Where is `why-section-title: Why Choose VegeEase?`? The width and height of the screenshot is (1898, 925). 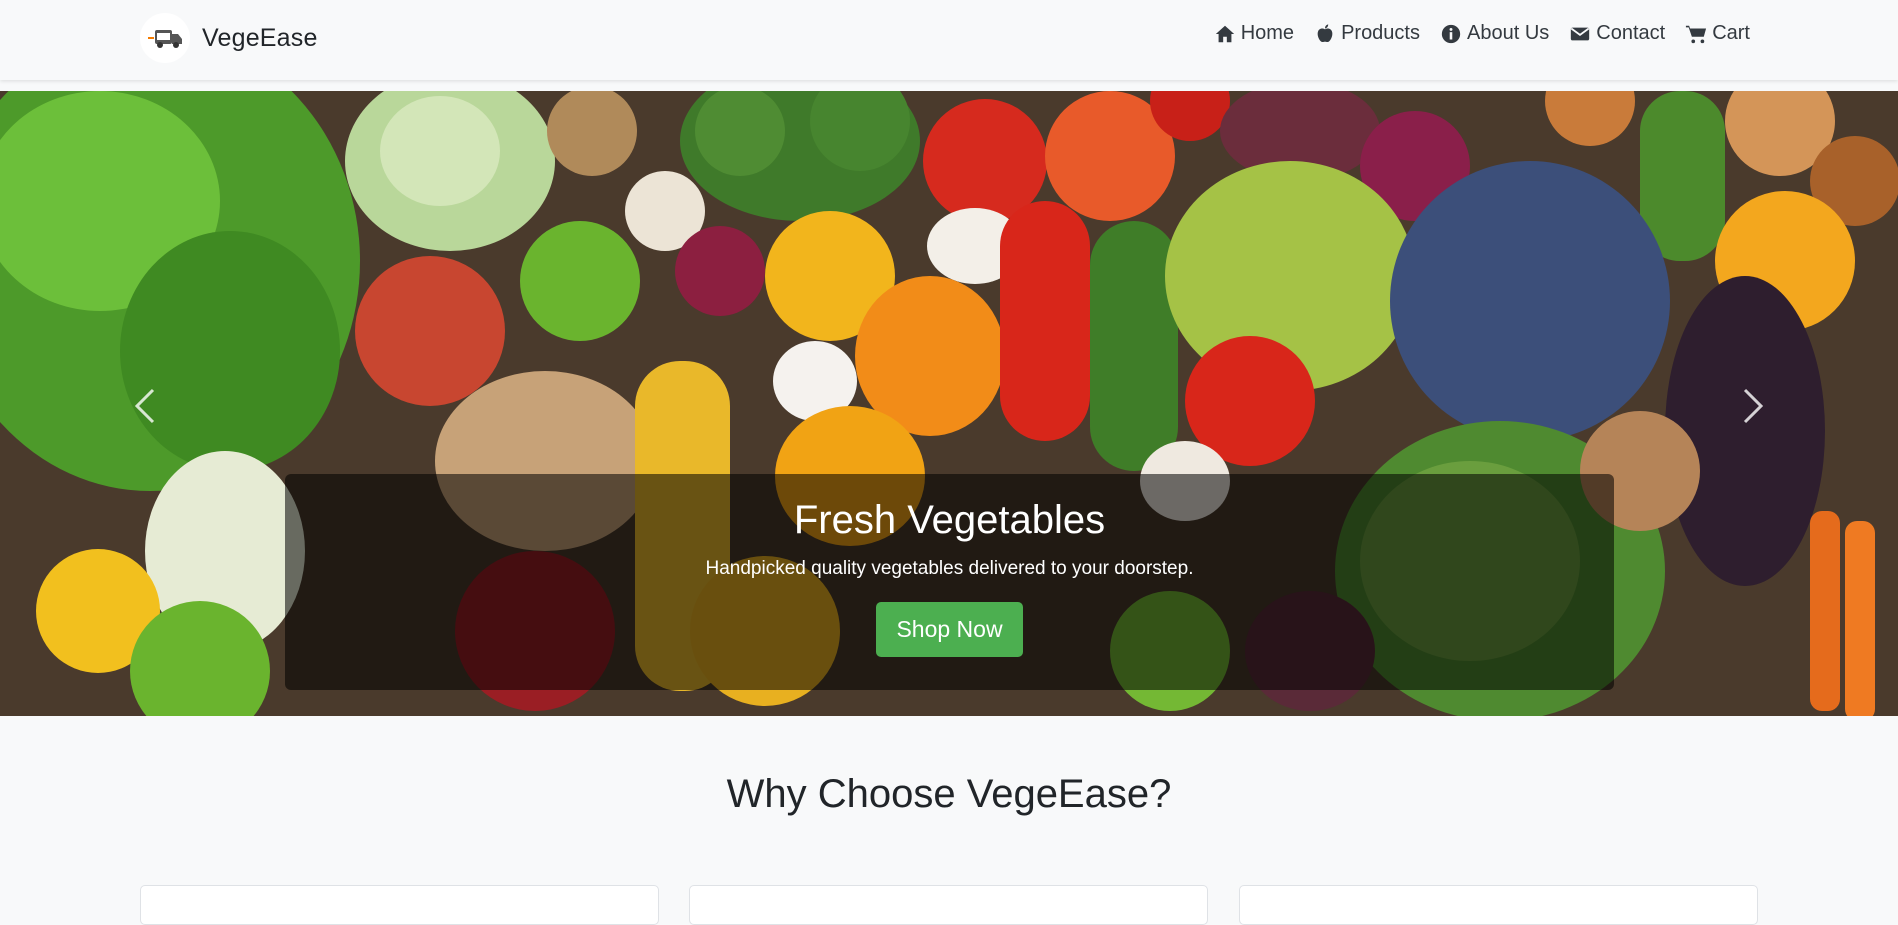
why-section-title: Why Choose VegeEase? is located at coordinates (949, 794).